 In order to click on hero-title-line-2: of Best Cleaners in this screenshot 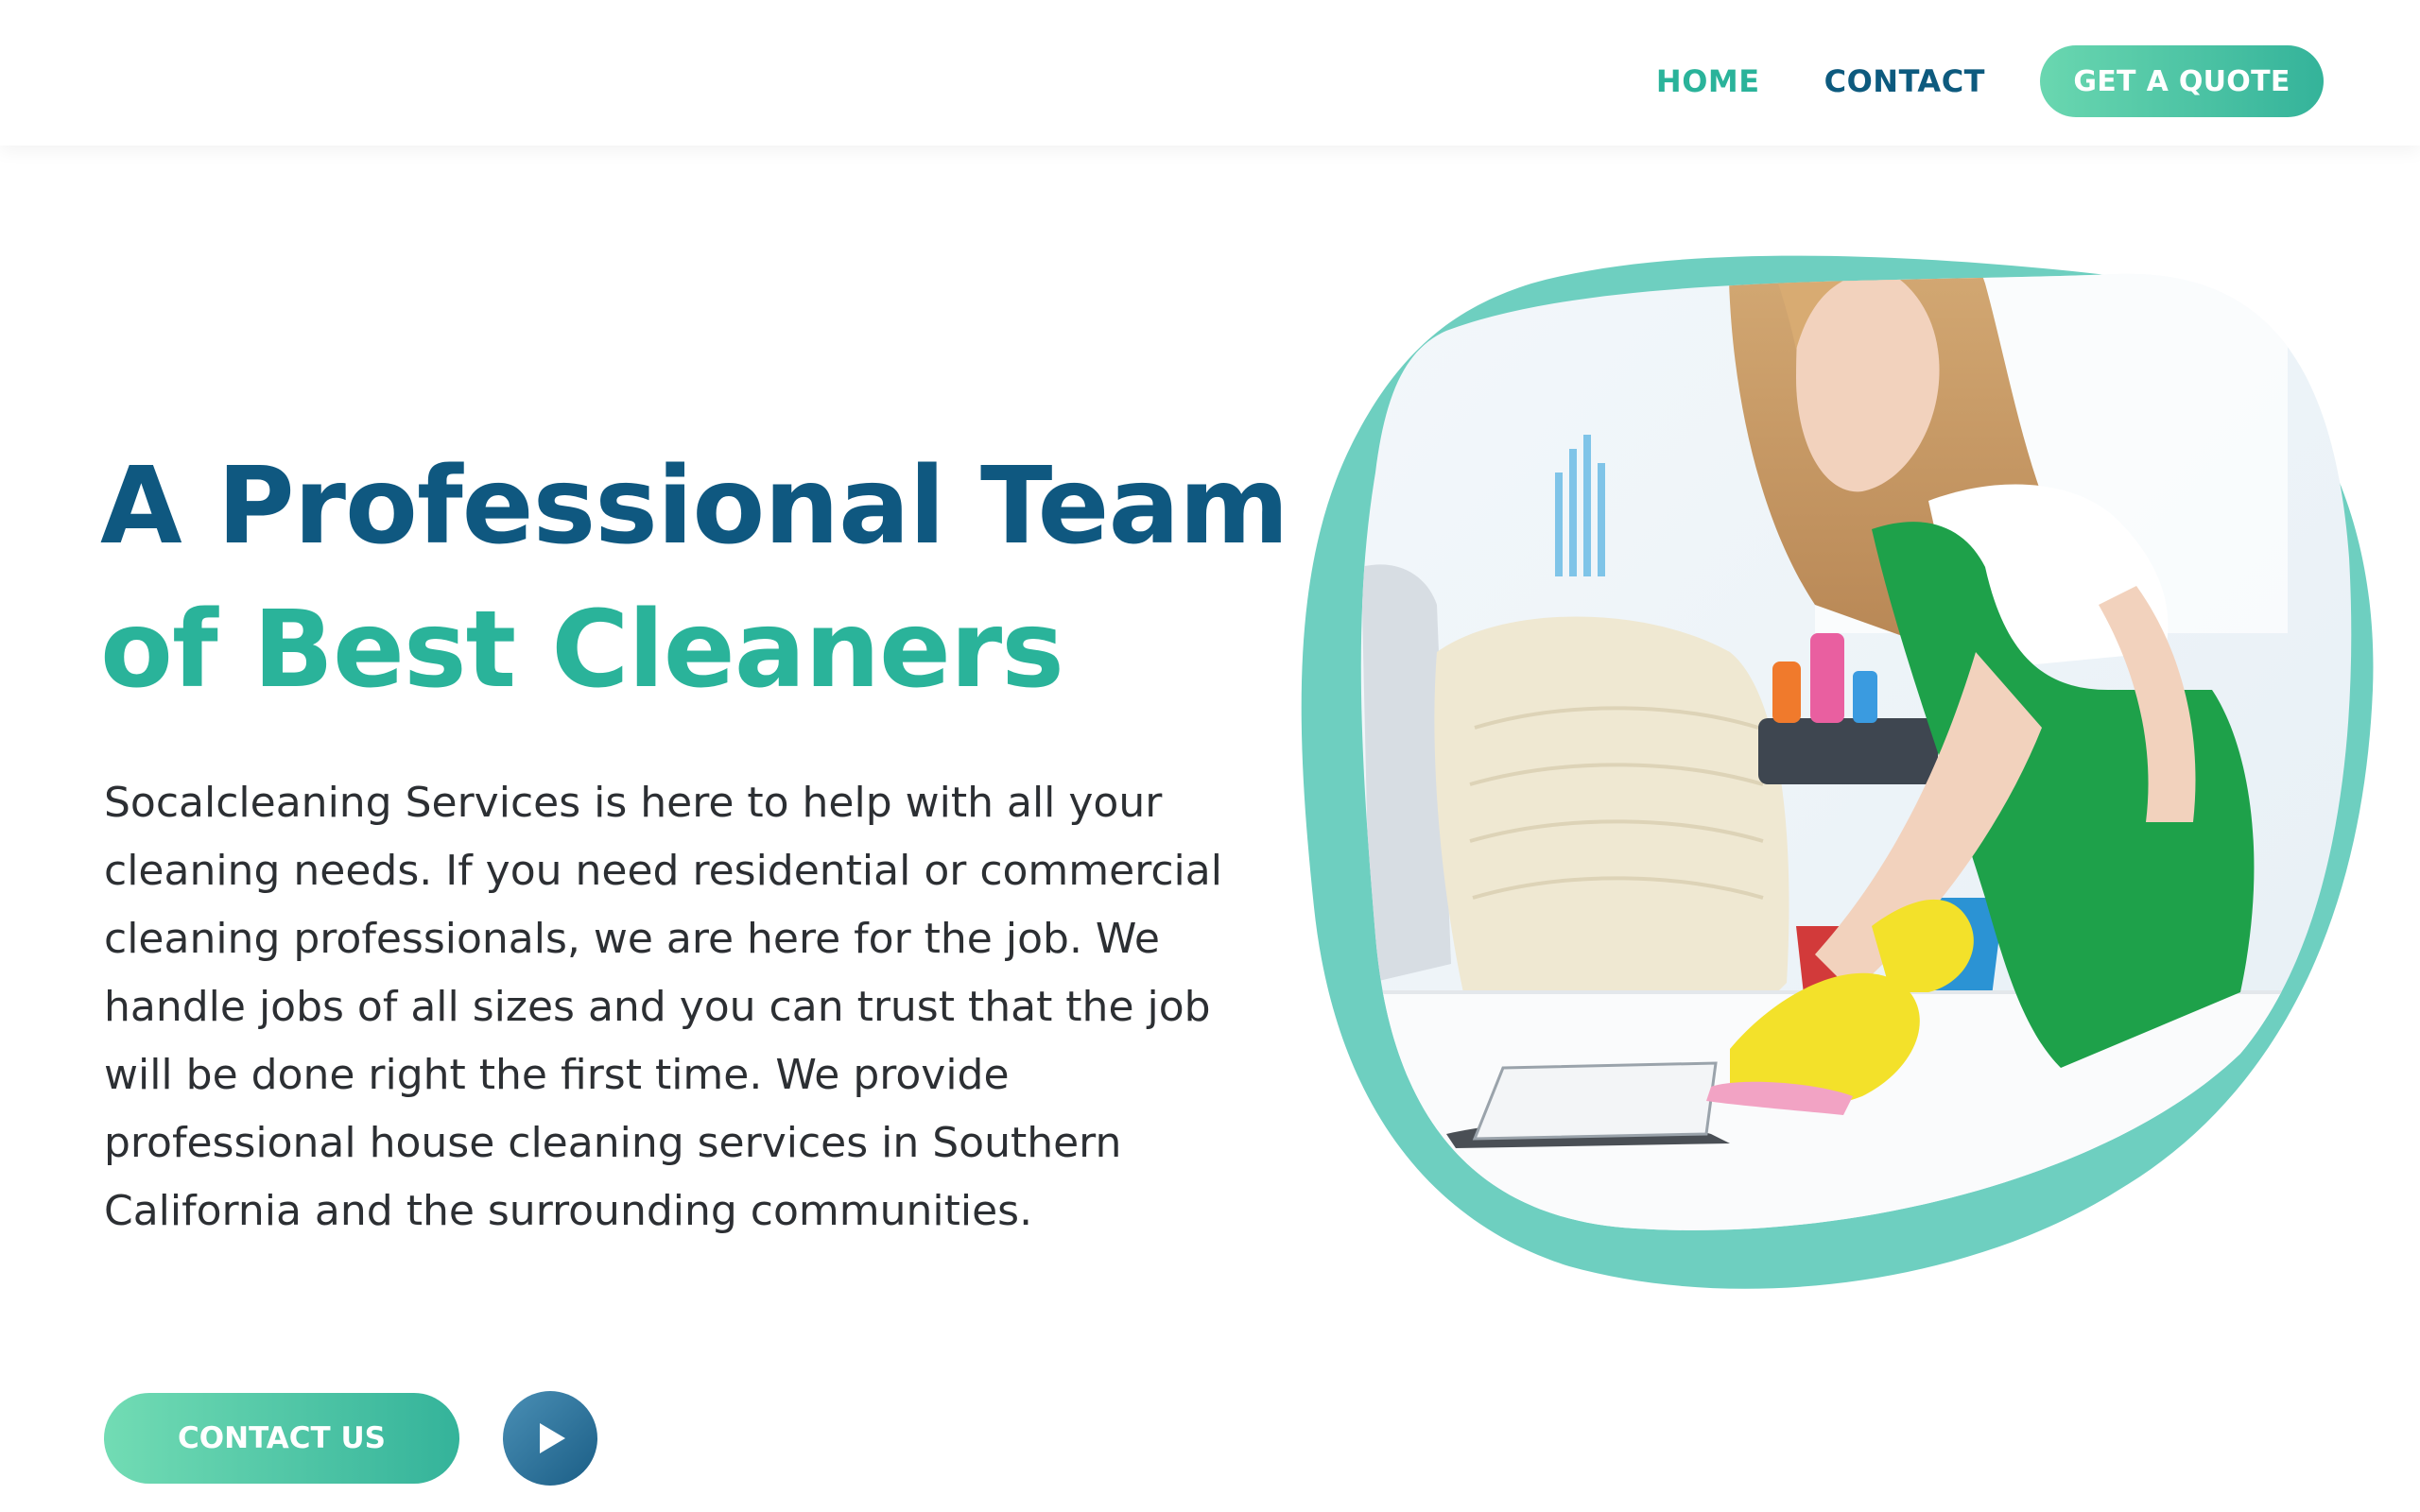, I will do `click(582, 650)`.